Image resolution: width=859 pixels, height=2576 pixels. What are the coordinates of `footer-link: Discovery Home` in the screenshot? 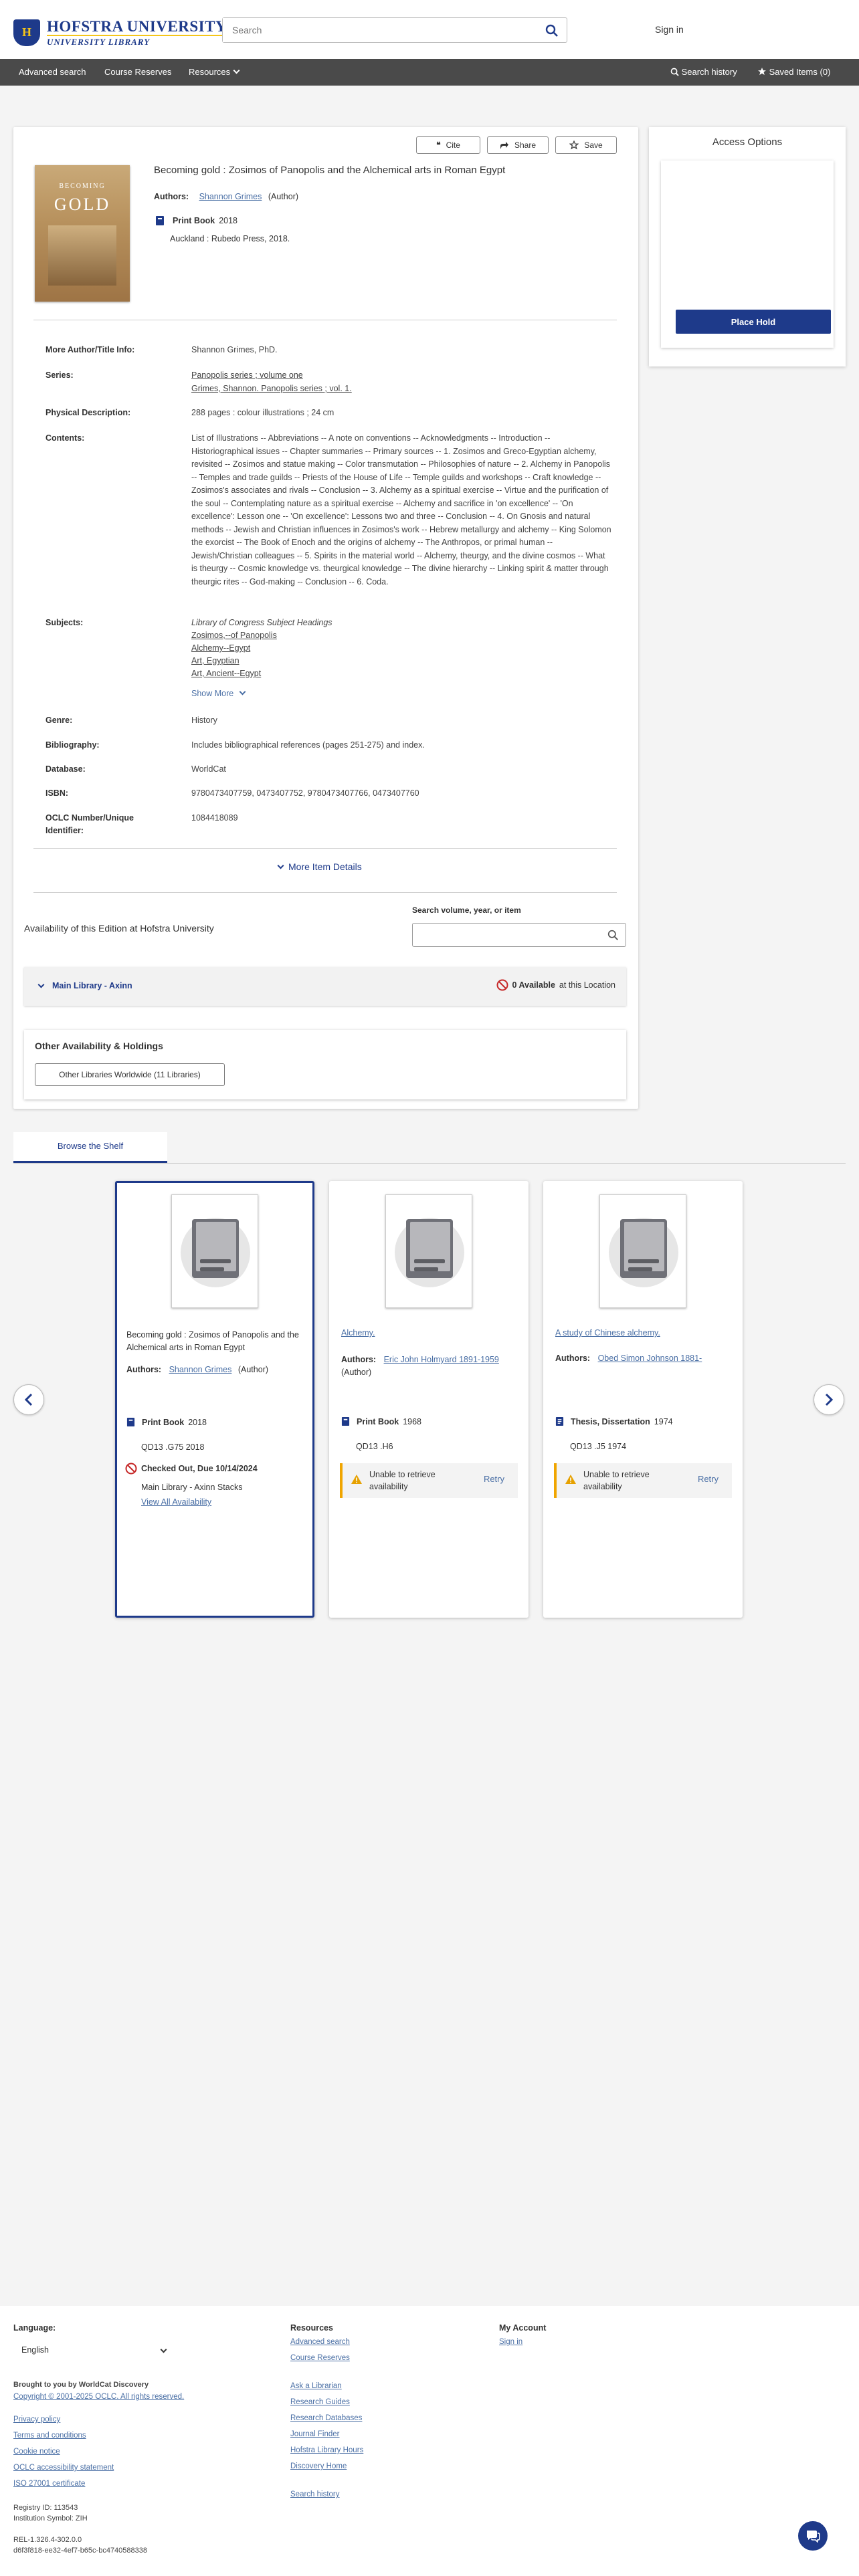 It's located at (318, 2466).